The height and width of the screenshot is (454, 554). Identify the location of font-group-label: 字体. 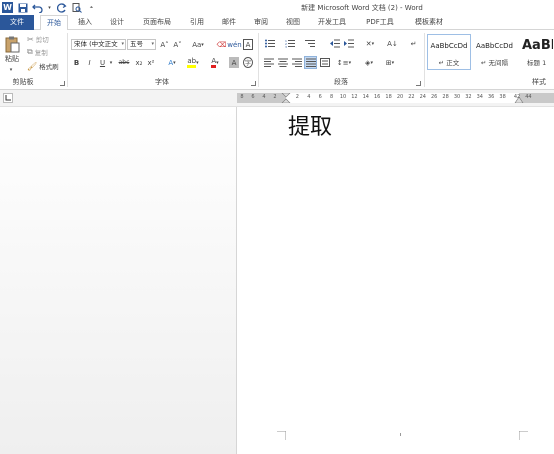
(162, 82).